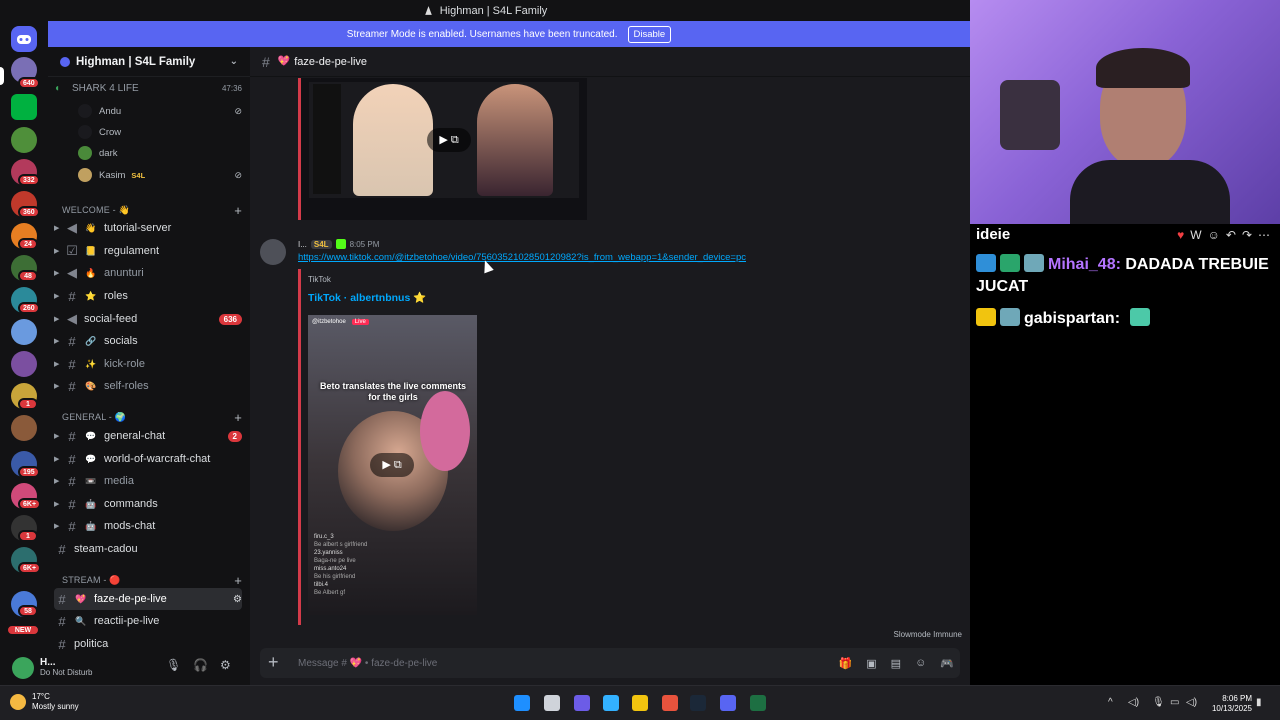  Describe the element at coordinates (121, 341) in the screenshot. I see `channel-label: socials` at that location.